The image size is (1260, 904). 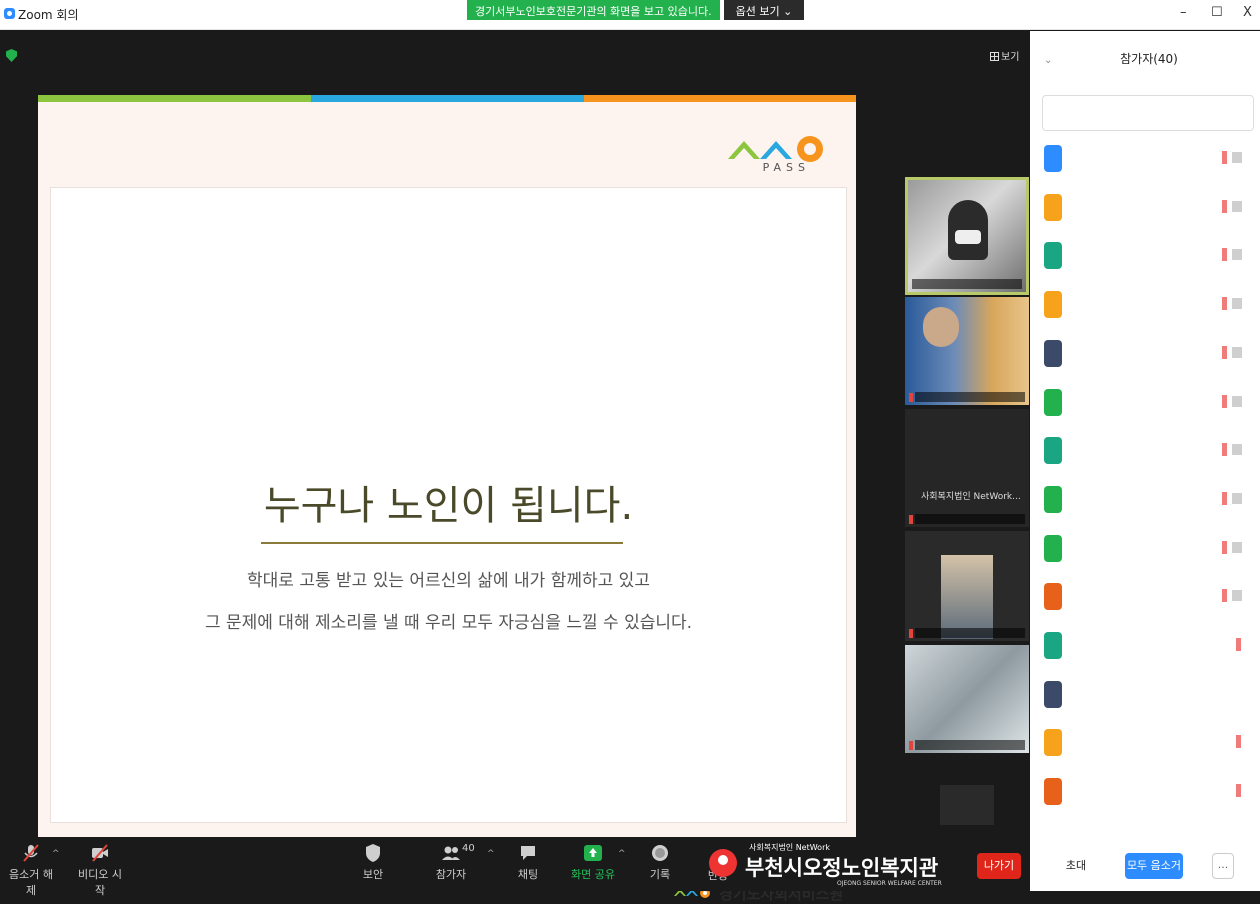 I want to click on participants-options-caret: ^, so click(x=491, y=854).